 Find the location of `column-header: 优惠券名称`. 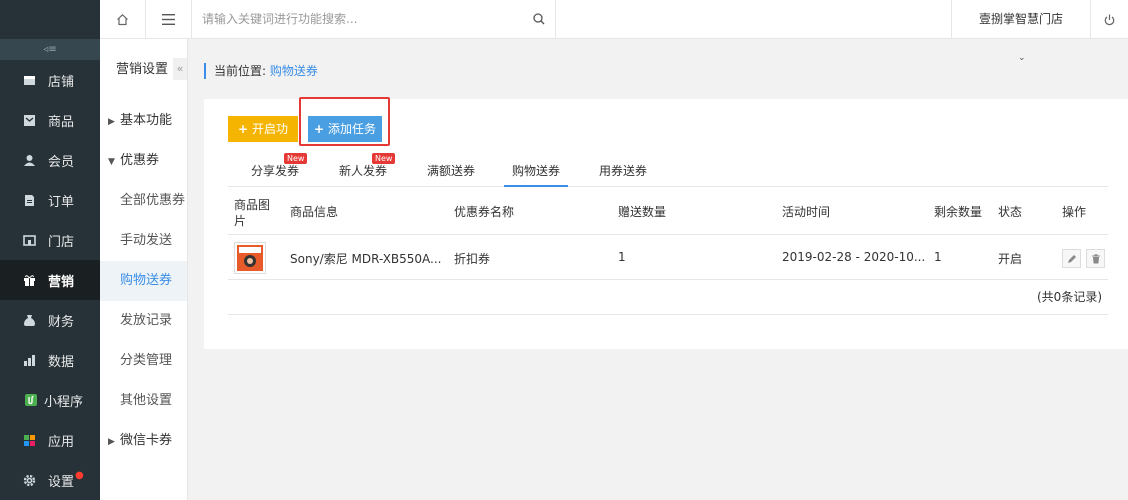

column-header: 优惠券名称 is located at coordinates (484, 212).